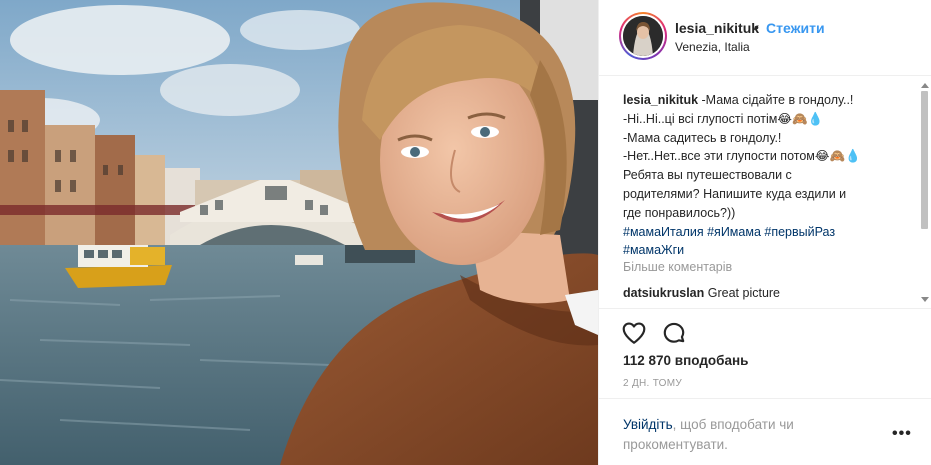 This screenshot has width=931, height=465. What do you see at coordinates (702, 137) in the screenshot?
I see `caption-line: -Мама садитесь в гондолу.!` at bounding box center [702, 137].